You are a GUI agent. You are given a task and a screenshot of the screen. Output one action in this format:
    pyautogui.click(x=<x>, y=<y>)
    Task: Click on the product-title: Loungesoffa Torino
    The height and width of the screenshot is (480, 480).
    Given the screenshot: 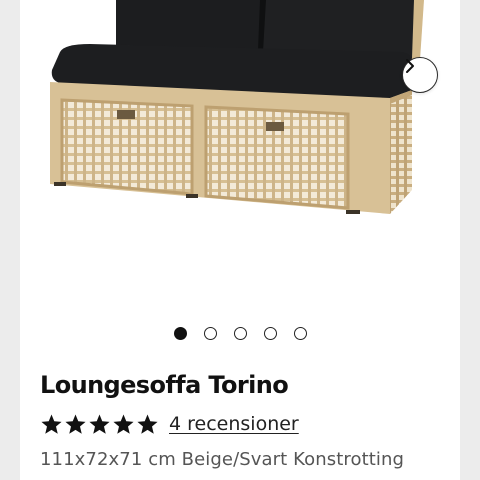 What is the action you would take?
    pyautogui.click(x=164, y=385)
    